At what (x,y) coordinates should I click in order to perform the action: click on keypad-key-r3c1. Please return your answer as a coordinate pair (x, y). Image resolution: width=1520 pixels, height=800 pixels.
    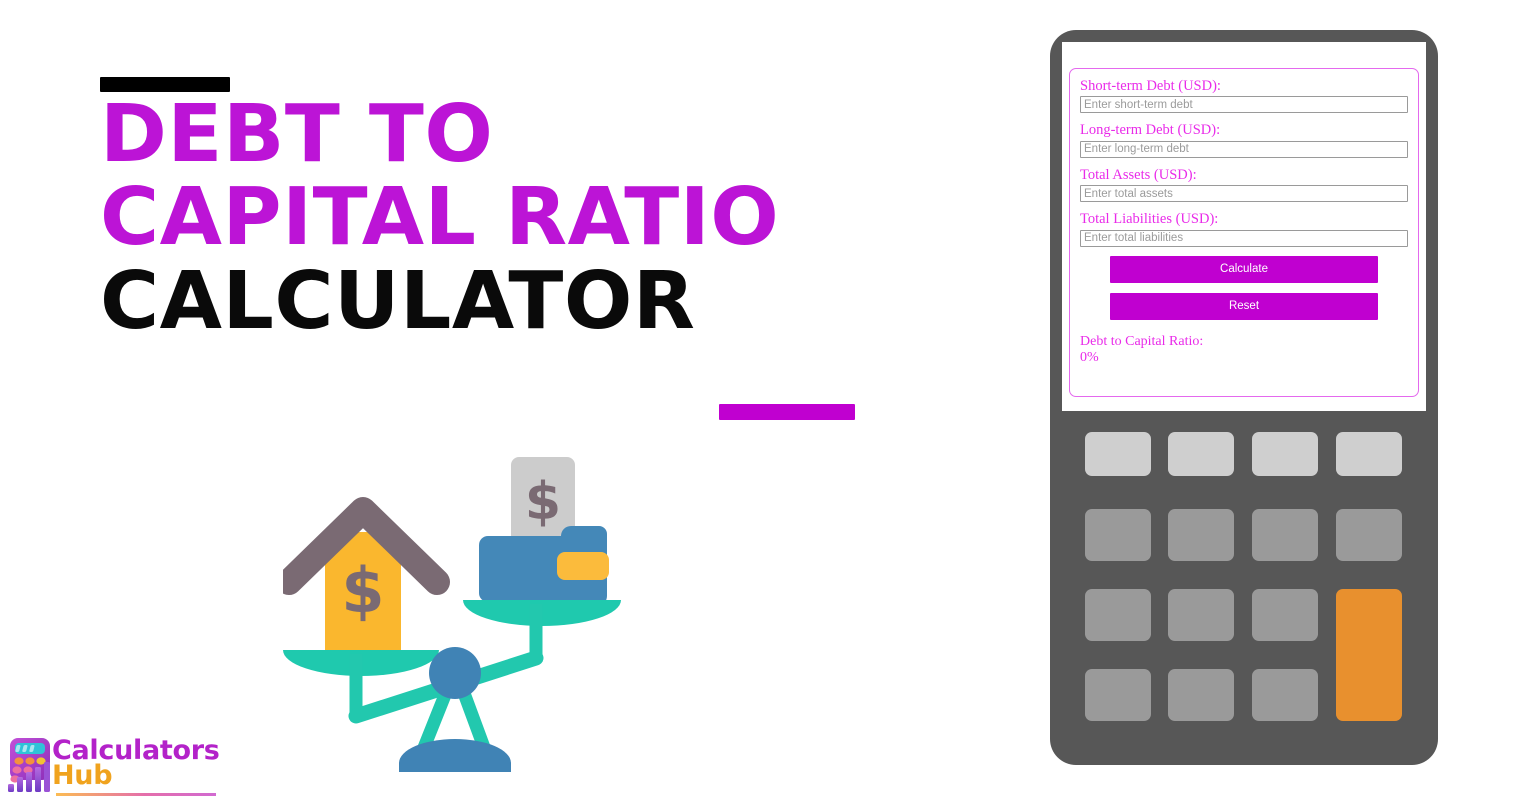
    Looking at the image, I should click on (1118, 615).